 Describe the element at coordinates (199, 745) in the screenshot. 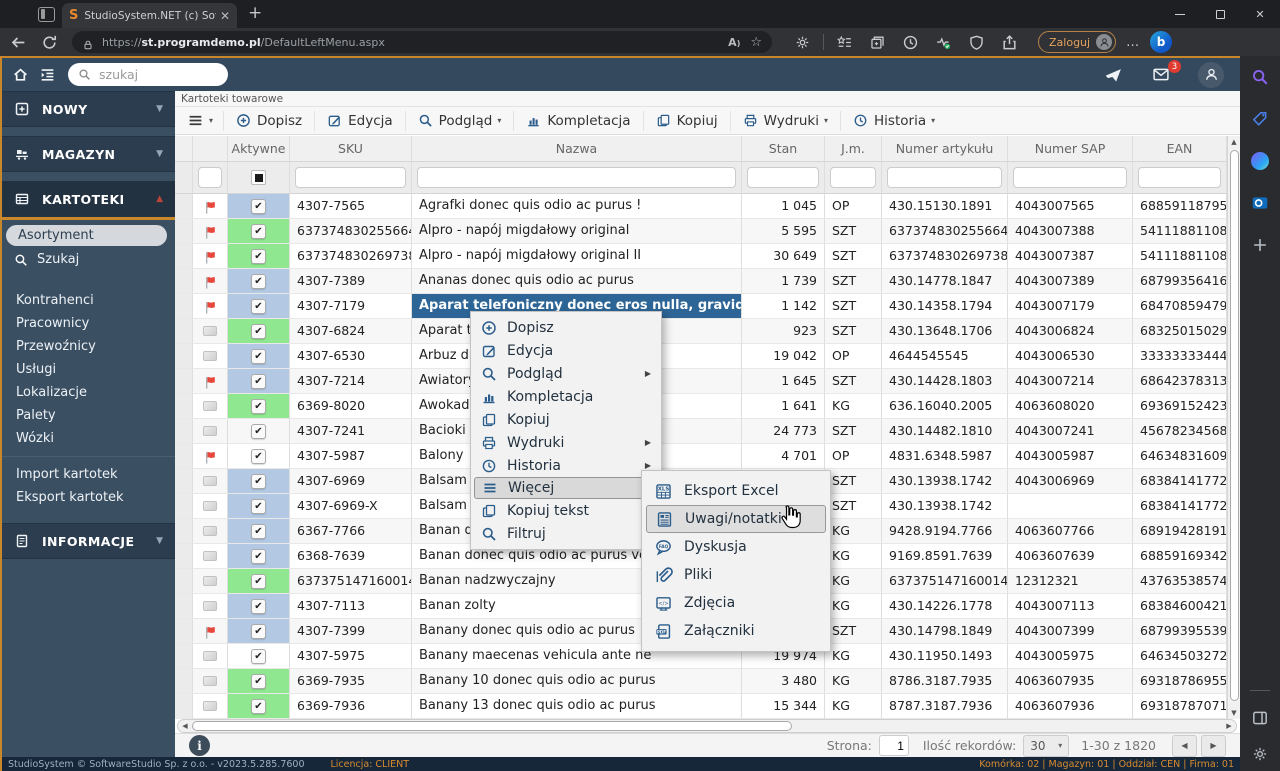

I see `info-icon: i` at that location.